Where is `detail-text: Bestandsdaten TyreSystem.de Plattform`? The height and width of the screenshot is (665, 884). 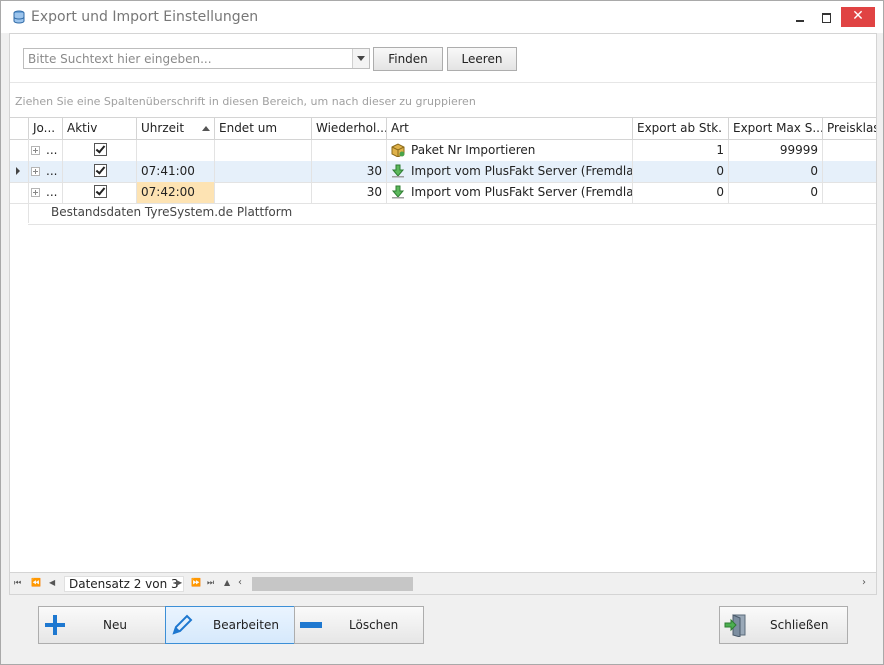 detail-text: Bestandsdaten TyreSystem.de Plattform is located at coordinates (172, 212).